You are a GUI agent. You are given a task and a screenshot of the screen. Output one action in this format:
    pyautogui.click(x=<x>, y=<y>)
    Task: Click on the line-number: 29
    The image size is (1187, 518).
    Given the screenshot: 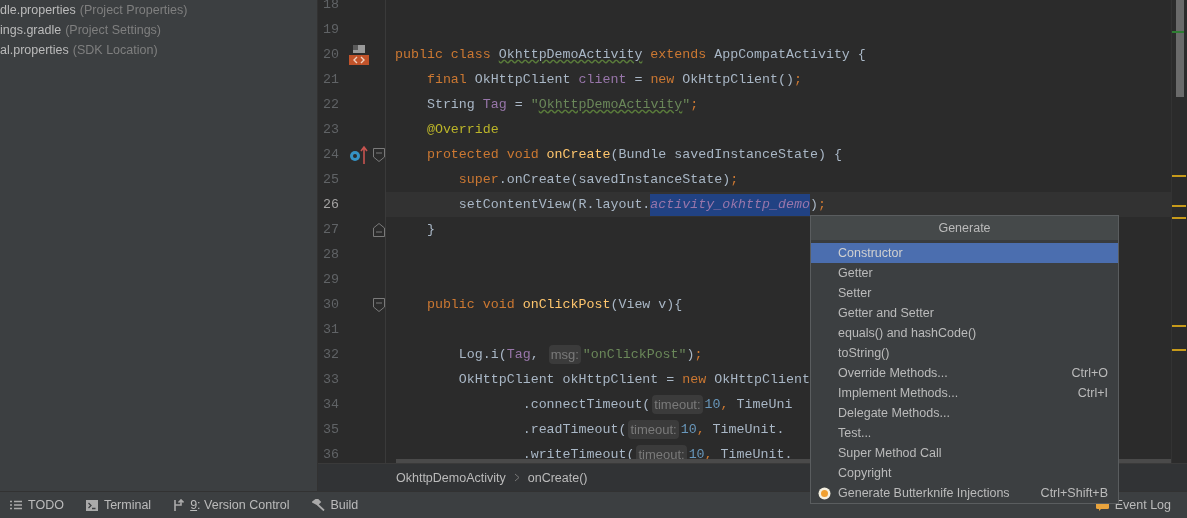 What is the action you would take?
    pyautogui.click(x=331, y=279)
    